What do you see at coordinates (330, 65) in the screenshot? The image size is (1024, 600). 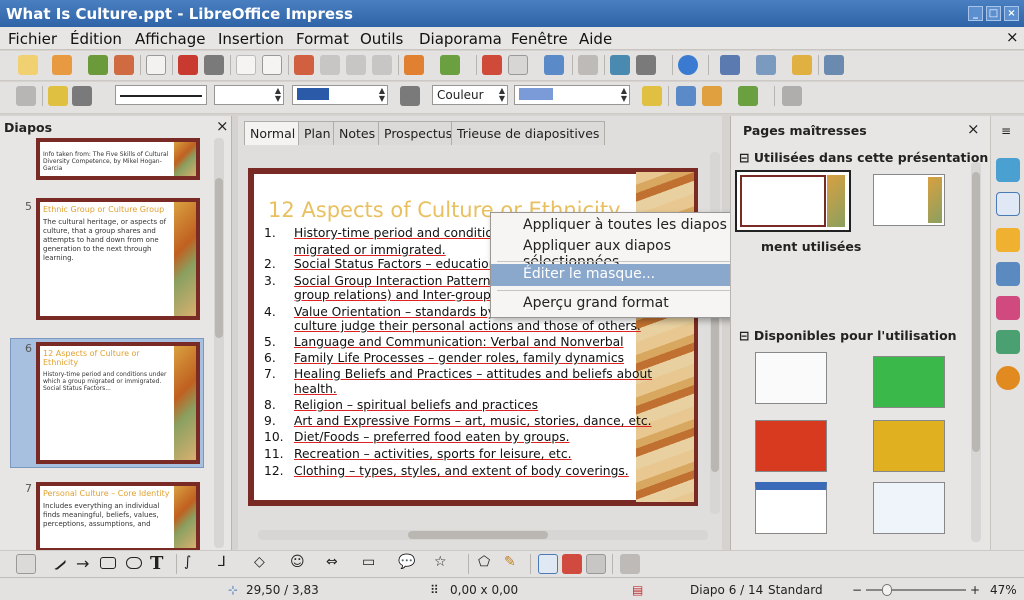 I see `copy-icon` at bounding box center [330, 65].